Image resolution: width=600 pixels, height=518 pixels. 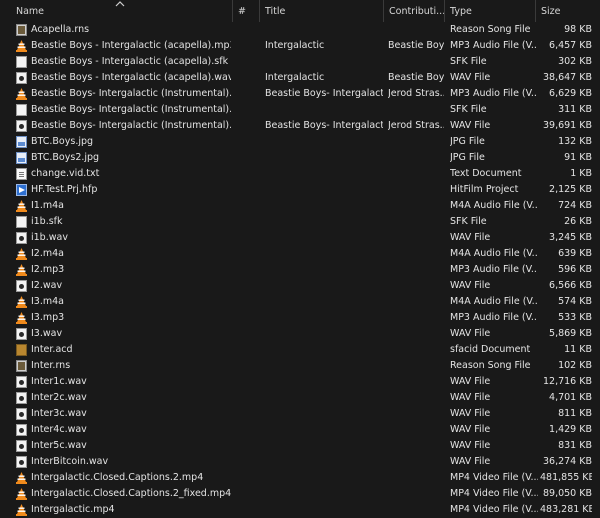 What do you see at coordinates (570, 237) in the screenshot?
I see `file-size: 3,245 KB` at bounding box center [570, 237].